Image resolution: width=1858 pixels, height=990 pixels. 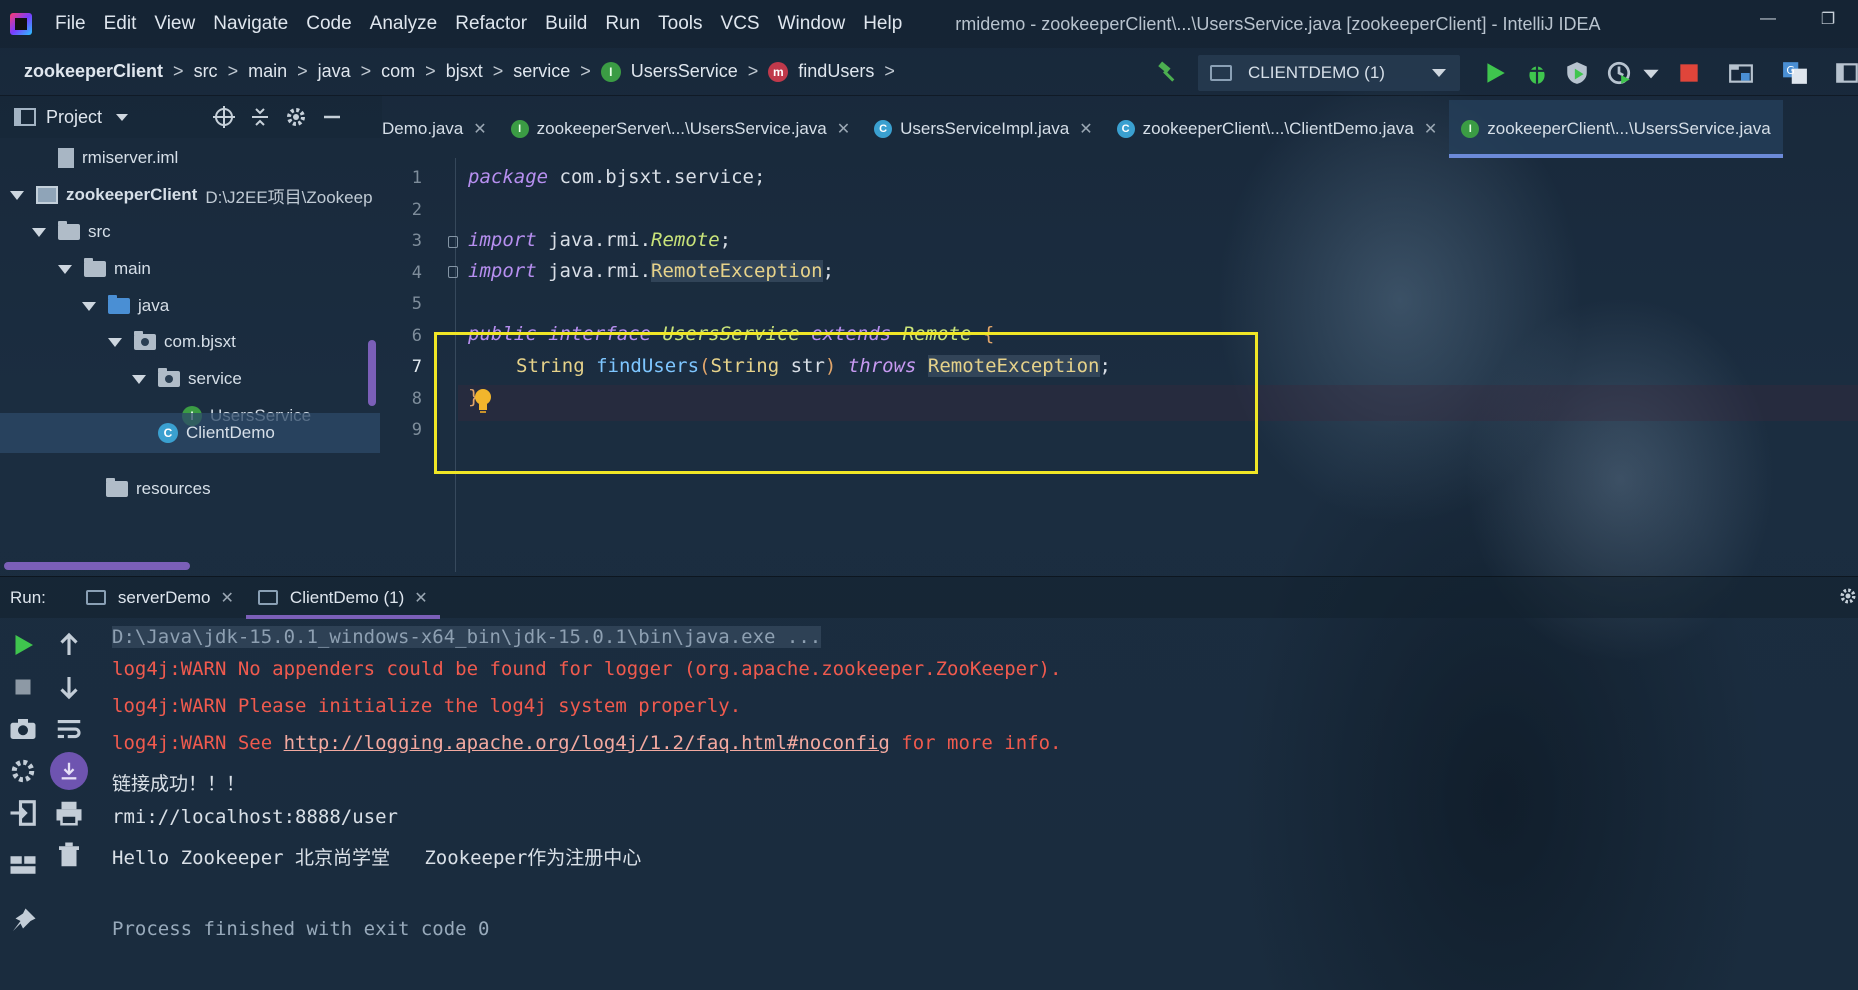 What do you see at coordinates (70, 24) in the screenshot?
I see `menu-file: File` at bounding box center [70, 24].